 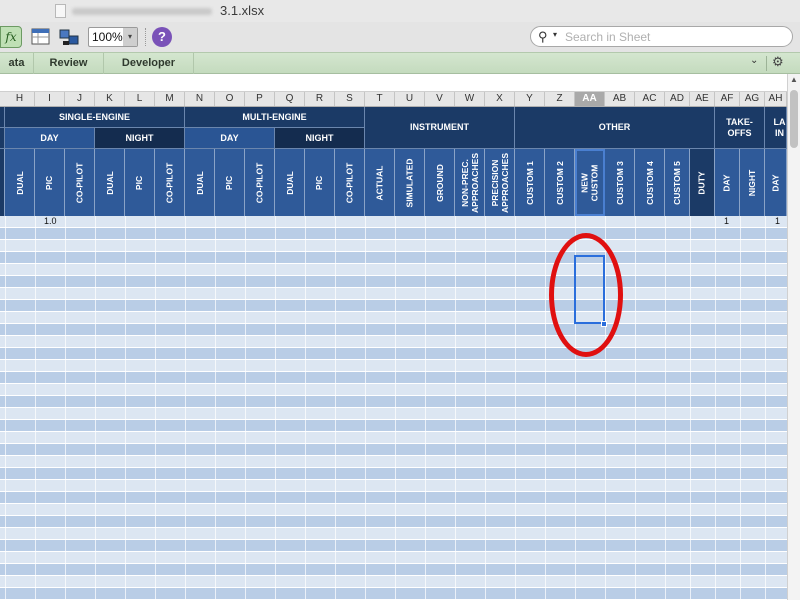 I want to click on search-box: ⚲ ▾, so click(x=661, y=36).